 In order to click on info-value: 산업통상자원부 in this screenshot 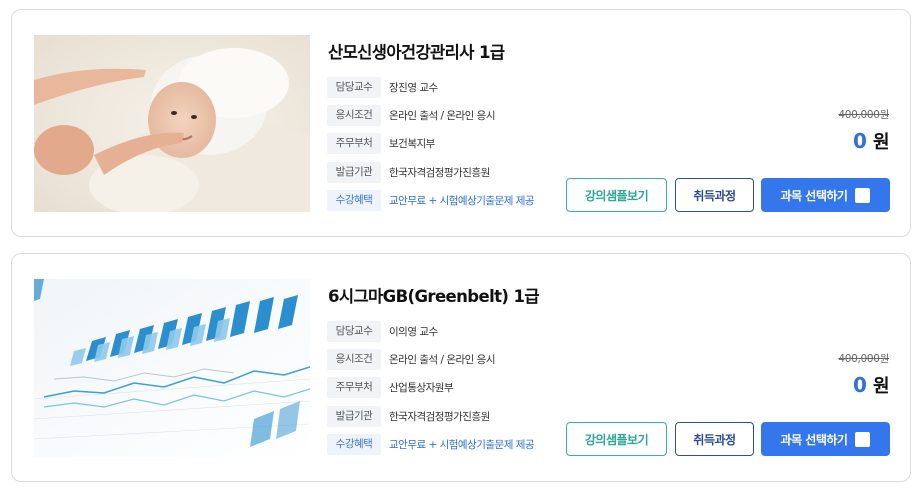, I will do `click(421, 387)`.